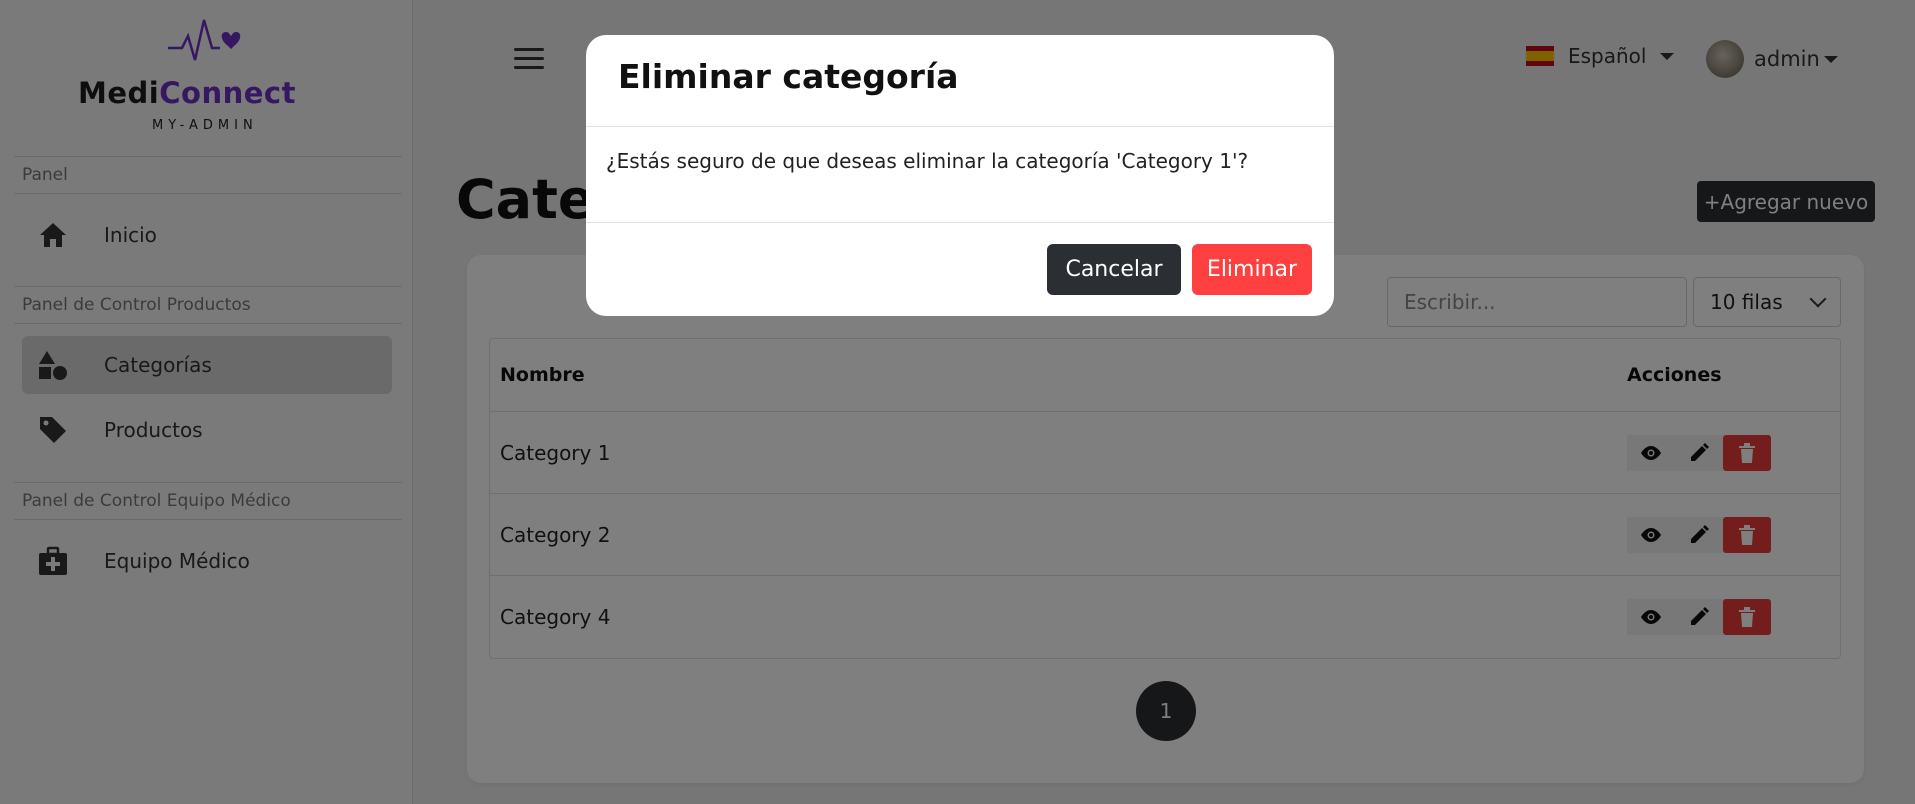  What do you see at coordinates (1252, 269) in the screenshot?
I see `confirm-delete-button: Eliminar` at bounding box center [1252, 269].